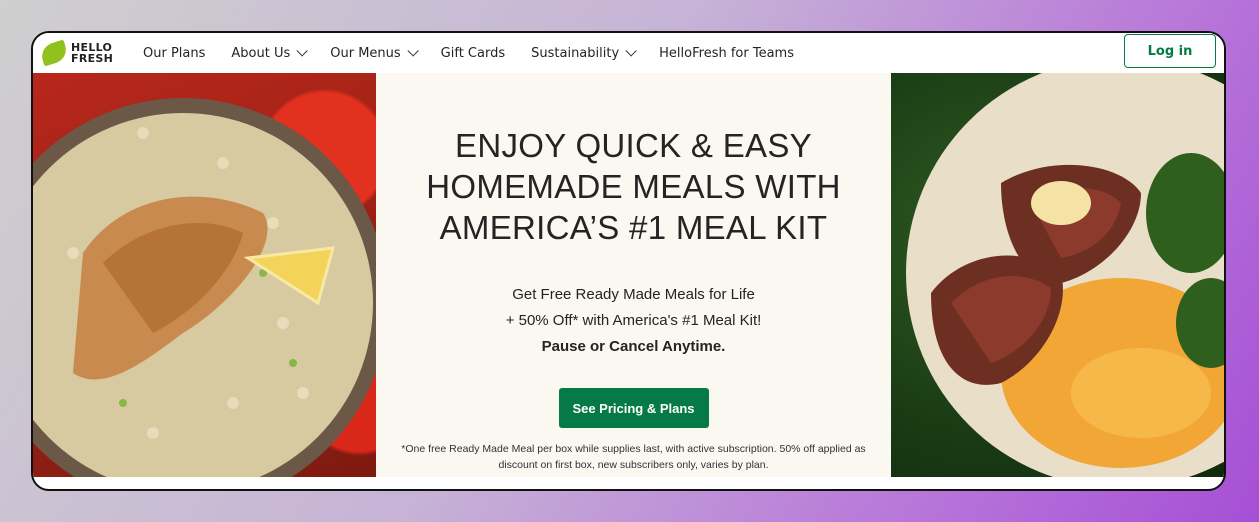 This screenshot has height=522, width=1259. I want to click on nav-our-menus: Our Menus, so click(374, 53).